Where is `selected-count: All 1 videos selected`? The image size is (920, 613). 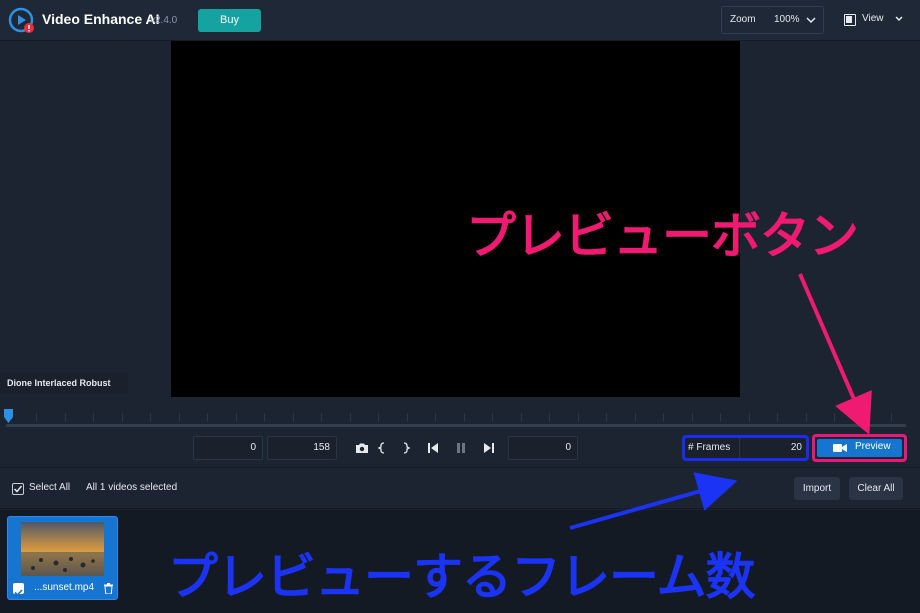
selected-count: All 1 videos selected is located at coordinates (132, 487).